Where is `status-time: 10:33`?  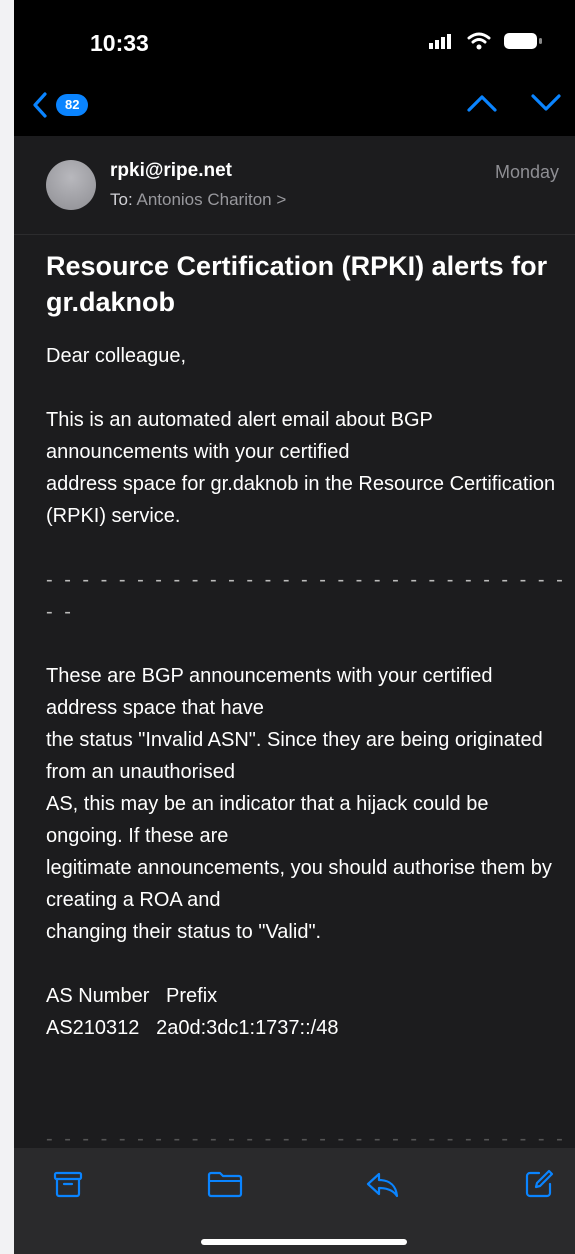 status-time: 10:33 is located at coordinates (119, 43).